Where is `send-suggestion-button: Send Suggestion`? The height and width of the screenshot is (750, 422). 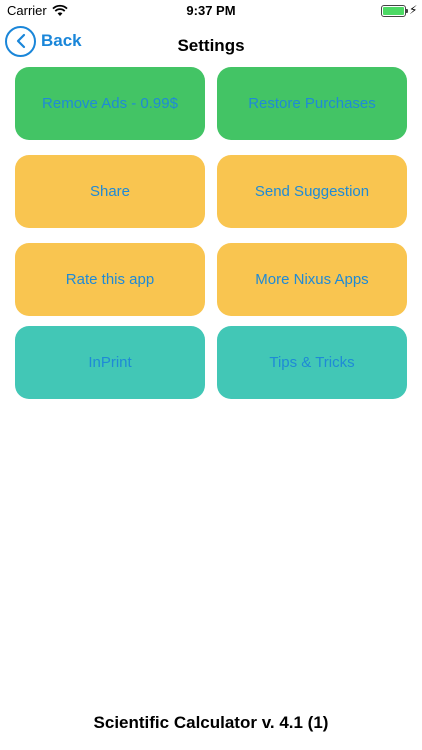 send-suggestion-button: Send Suggestion is located at coordinates (312, 191).